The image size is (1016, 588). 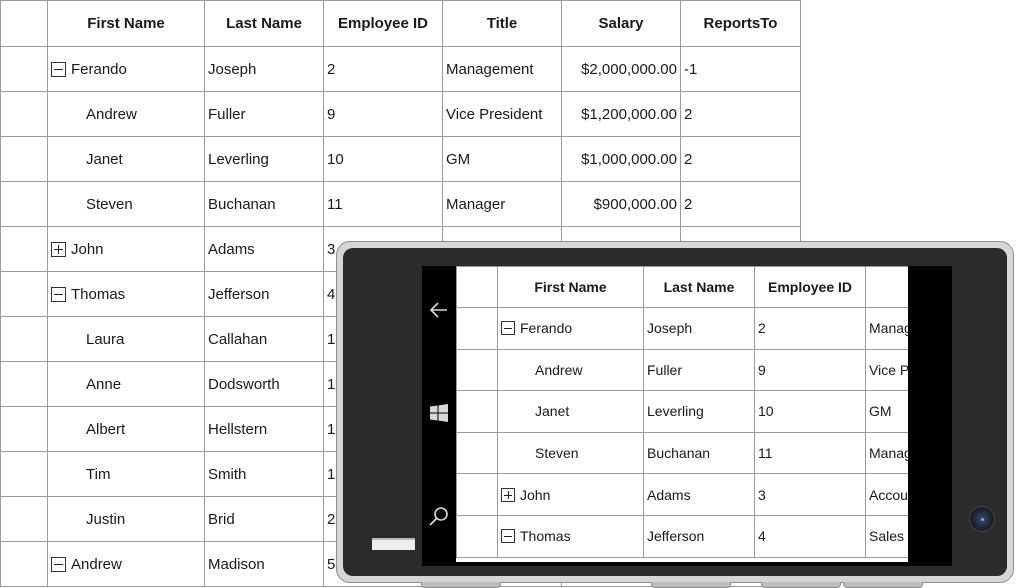 I want to click on search-icon, so click(x=439, y=517).